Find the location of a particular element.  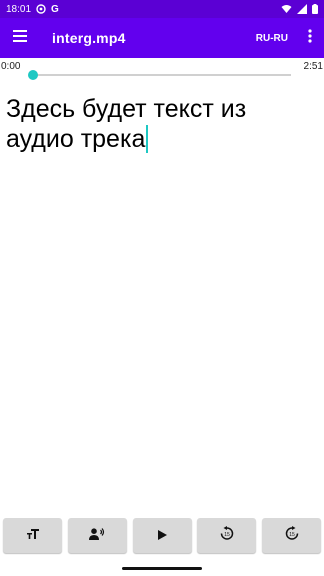

more-vert-icon is located at coordinates (310, 38).